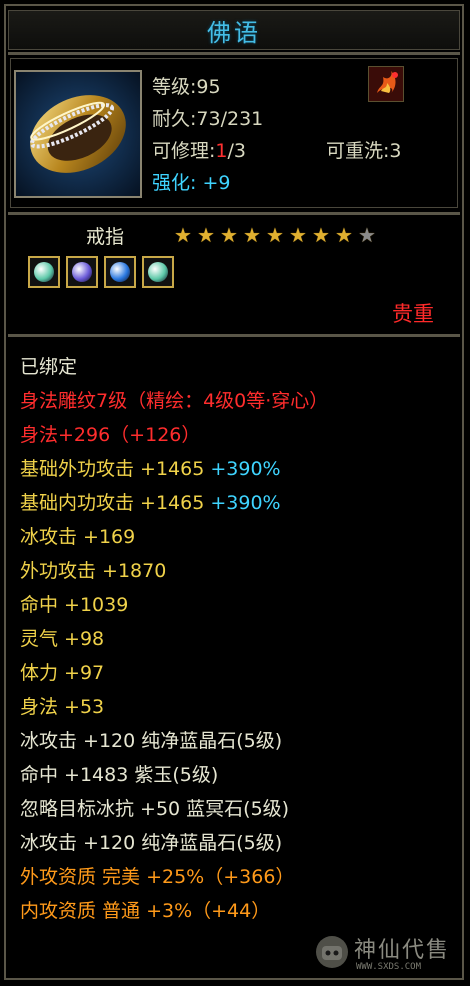 This screenshot has width=470, height=986. I want to click on level-line: 等级:95, so click(186, 87).